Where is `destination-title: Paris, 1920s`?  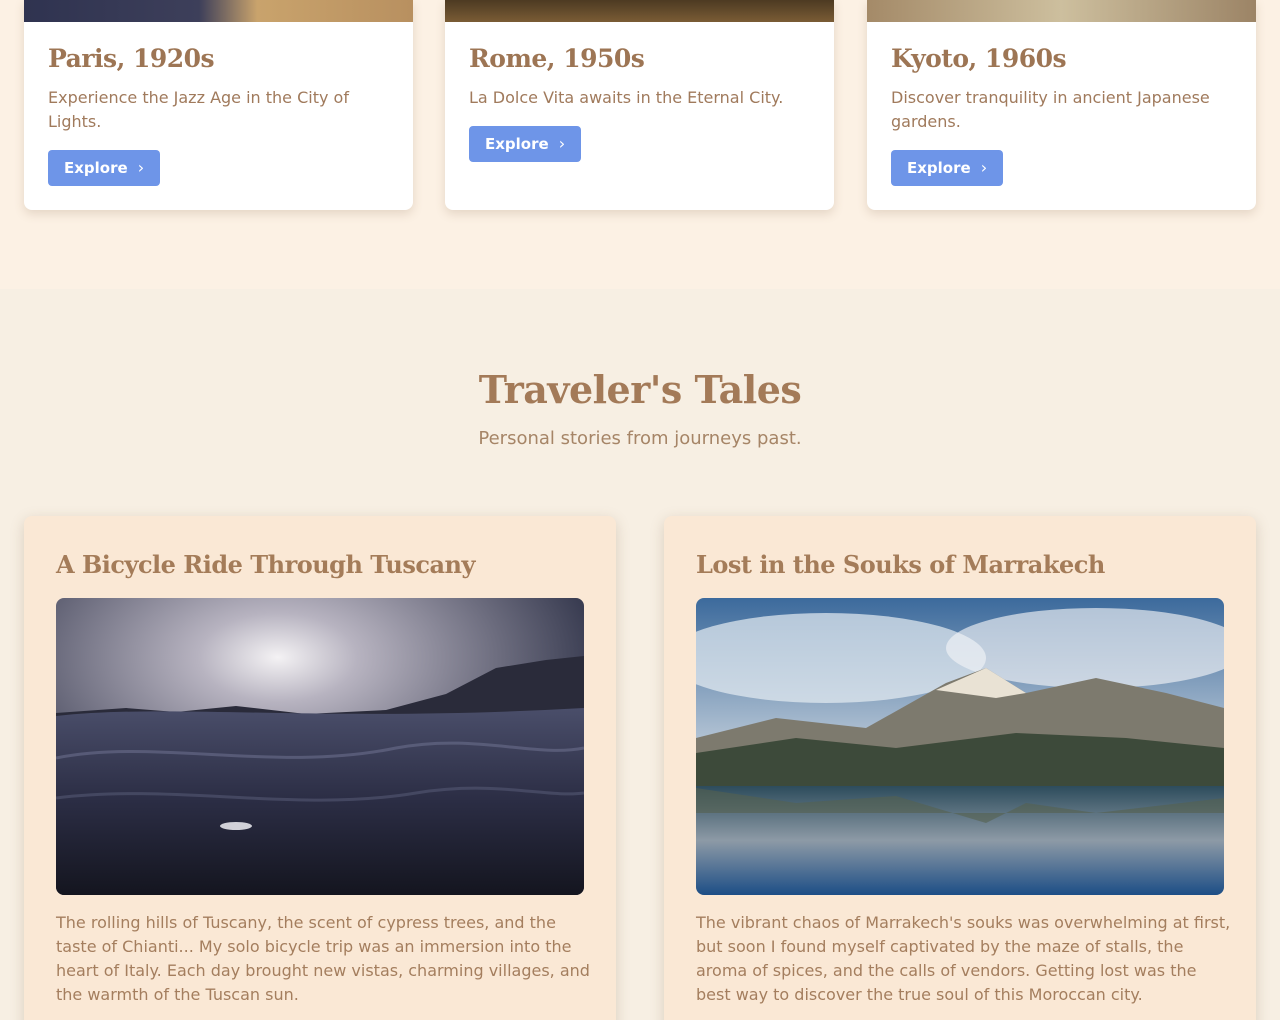 destination-title: Paris, 1920s is located at coordinates (131, 58).